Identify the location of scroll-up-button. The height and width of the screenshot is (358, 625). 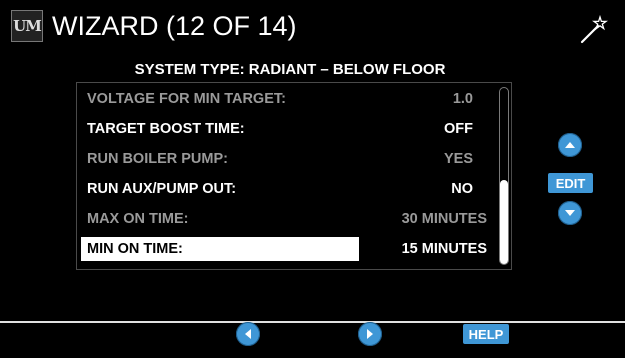
(570, 145).